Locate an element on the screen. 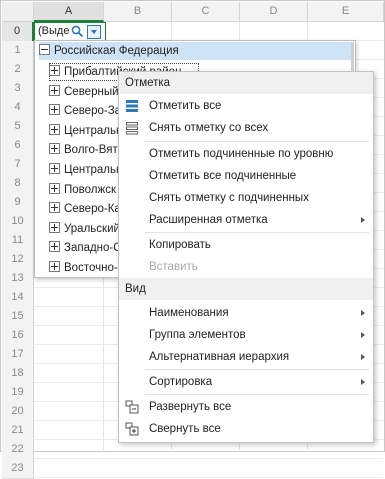  menu-item-label: Расширенная отметка is located at coordinates (208, 220).